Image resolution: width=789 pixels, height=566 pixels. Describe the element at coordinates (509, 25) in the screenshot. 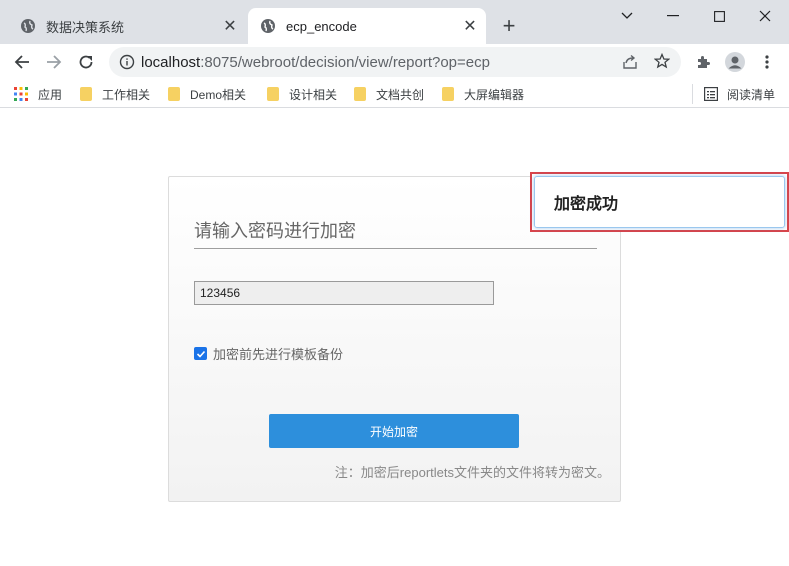

I see `new-tab-plus-icon: +` at that location.